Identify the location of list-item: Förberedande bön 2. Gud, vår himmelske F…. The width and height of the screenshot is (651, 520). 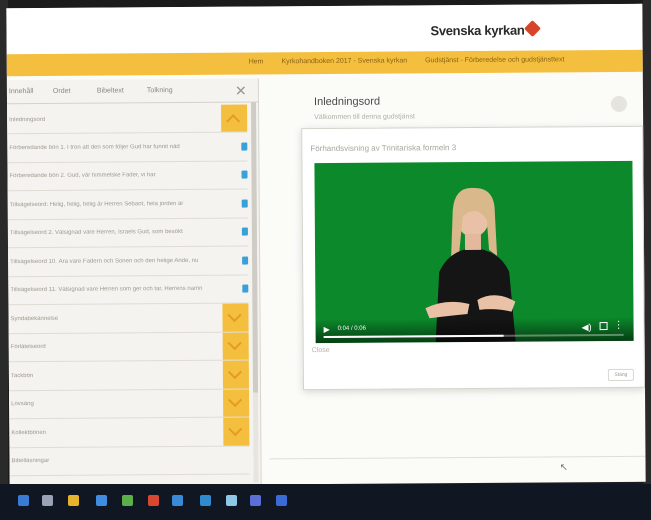
(127, 176).